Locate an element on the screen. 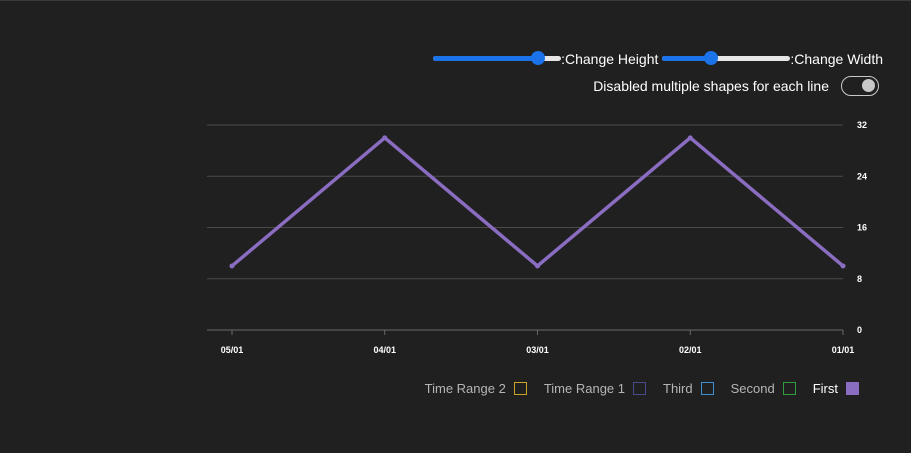 The width and height of the screenshot is (911, 453). legend-item-third: Third is located at coordinates (688, 388).